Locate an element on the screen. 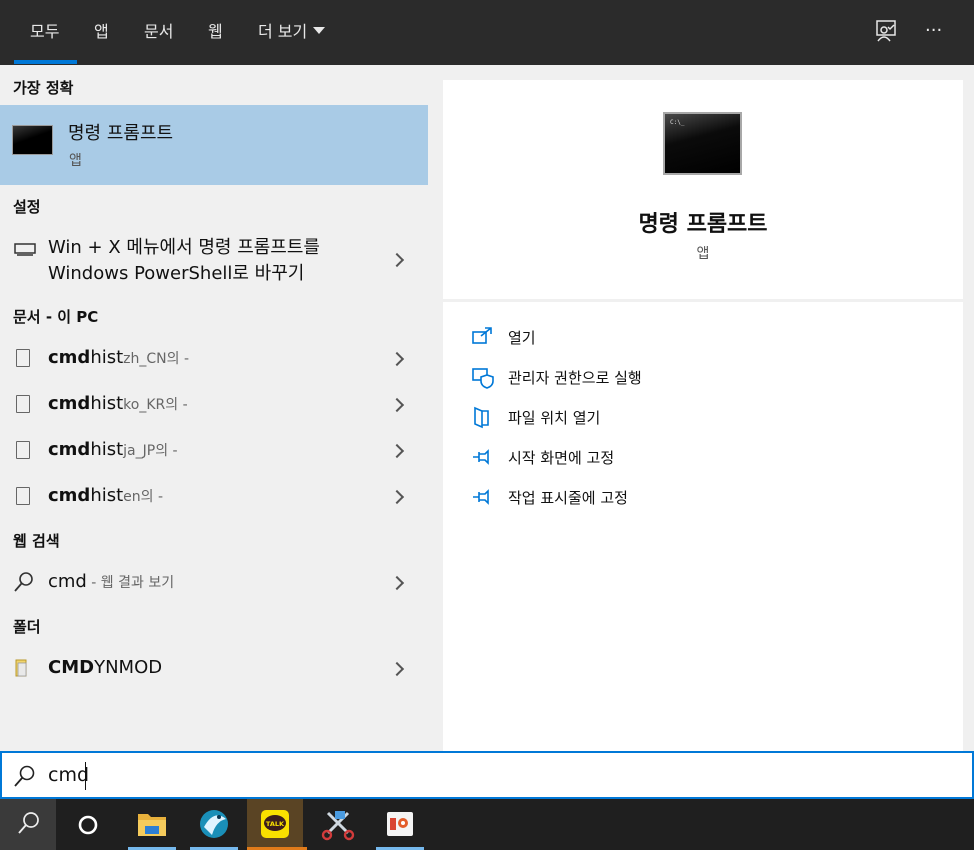 This screenshot has height=850, width=974. document-label: cmdhistzh_CN의 - is located at coordinates (118, 357).